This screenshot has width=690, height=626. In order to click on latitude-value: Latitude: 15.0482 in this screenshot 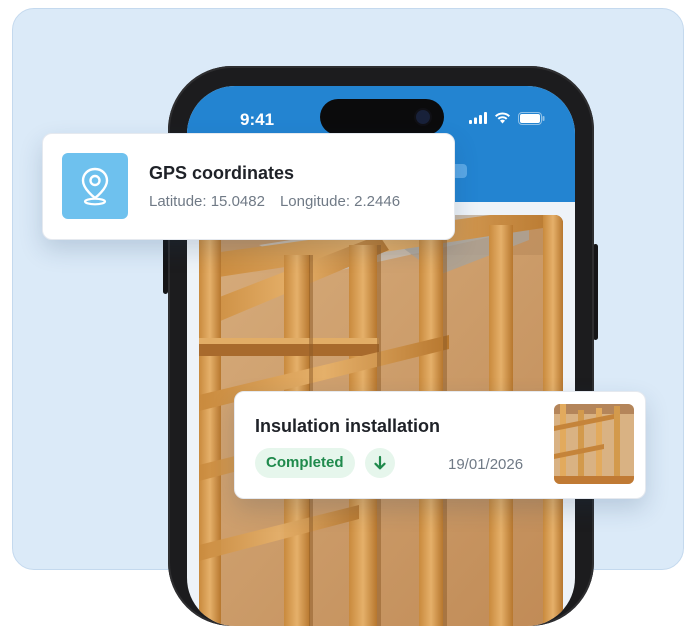, I will do `click(207, 201)`.